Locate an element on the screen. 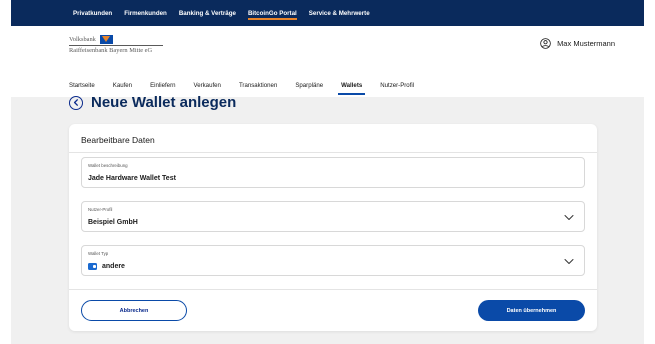 The width and height of the screenshot is (655, 344). user-menu: Max Mustermann is located at coordinates (577, 43).